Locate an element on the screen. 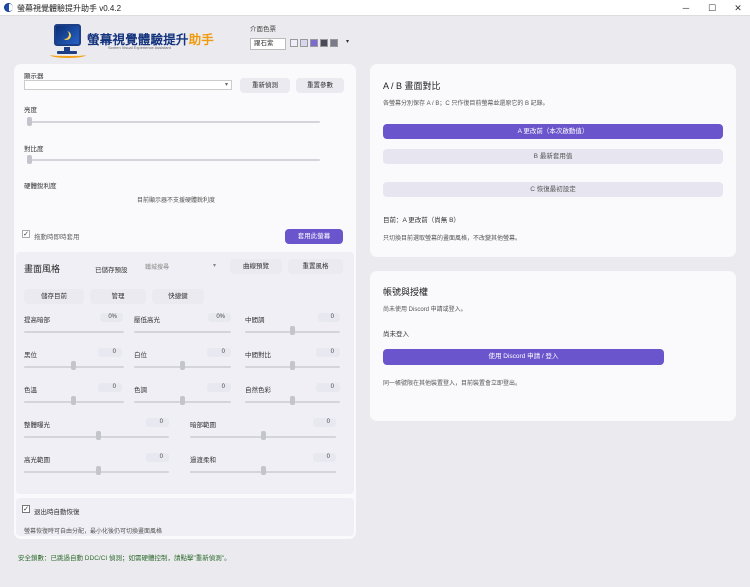  account-description: 尚未使用 Discord 申請或登入。 is located at coordinates (425, 310).